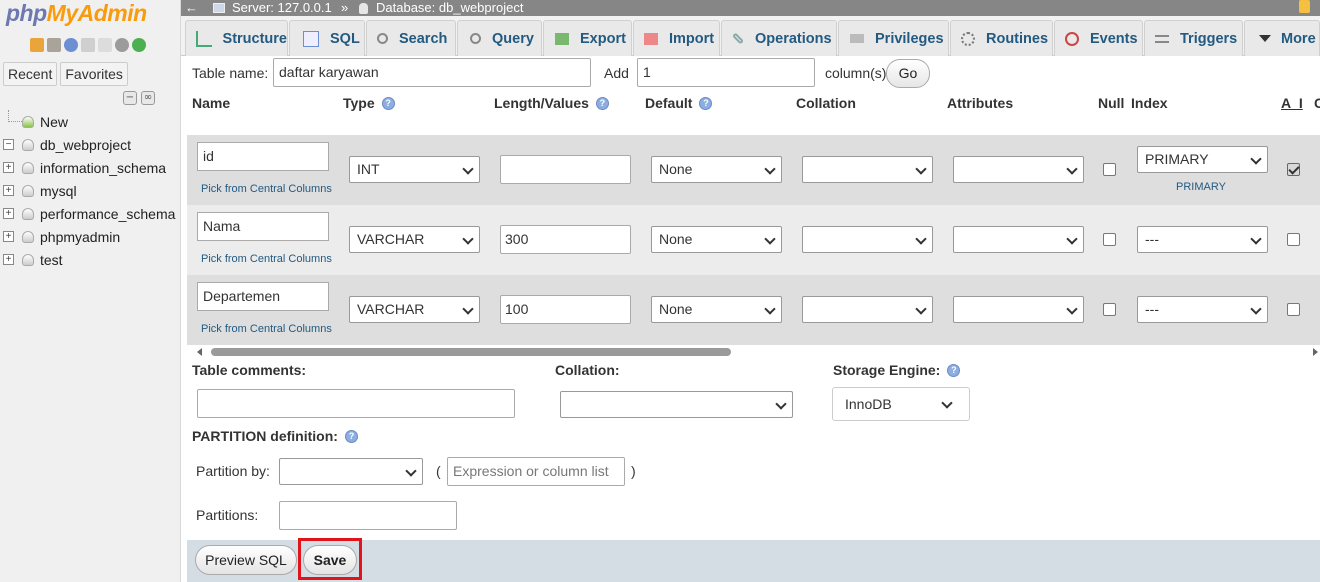 Image resolution: width=1320 pixels, height=582 pixels. Describe the element at coordinates (676, 38) in the screenshot. I see `tab-import: Import` at that location.